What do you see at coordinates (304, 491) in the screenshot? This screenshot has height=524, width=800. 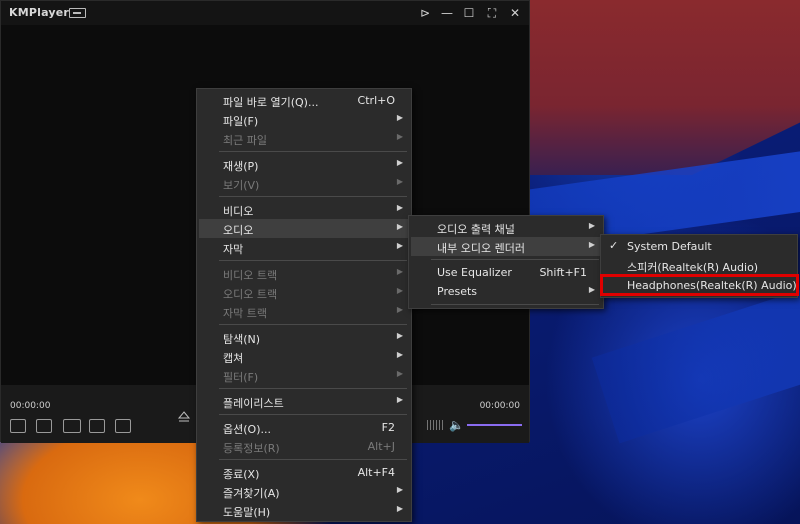 I see `menu-item-favorites: 즐겨찾기(A) ▶` at bounding box center [304, 491].